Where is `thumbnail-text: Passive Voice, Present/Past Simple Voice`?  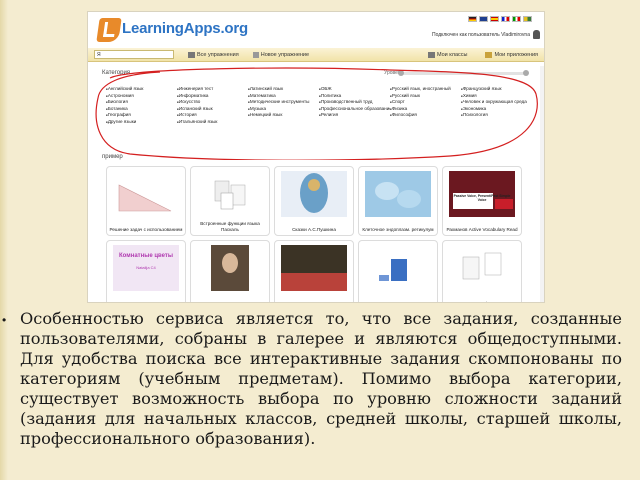 thumbnail-text: Passive Voice, Present/Past Simple Voice is located at coordinates (482, 198).